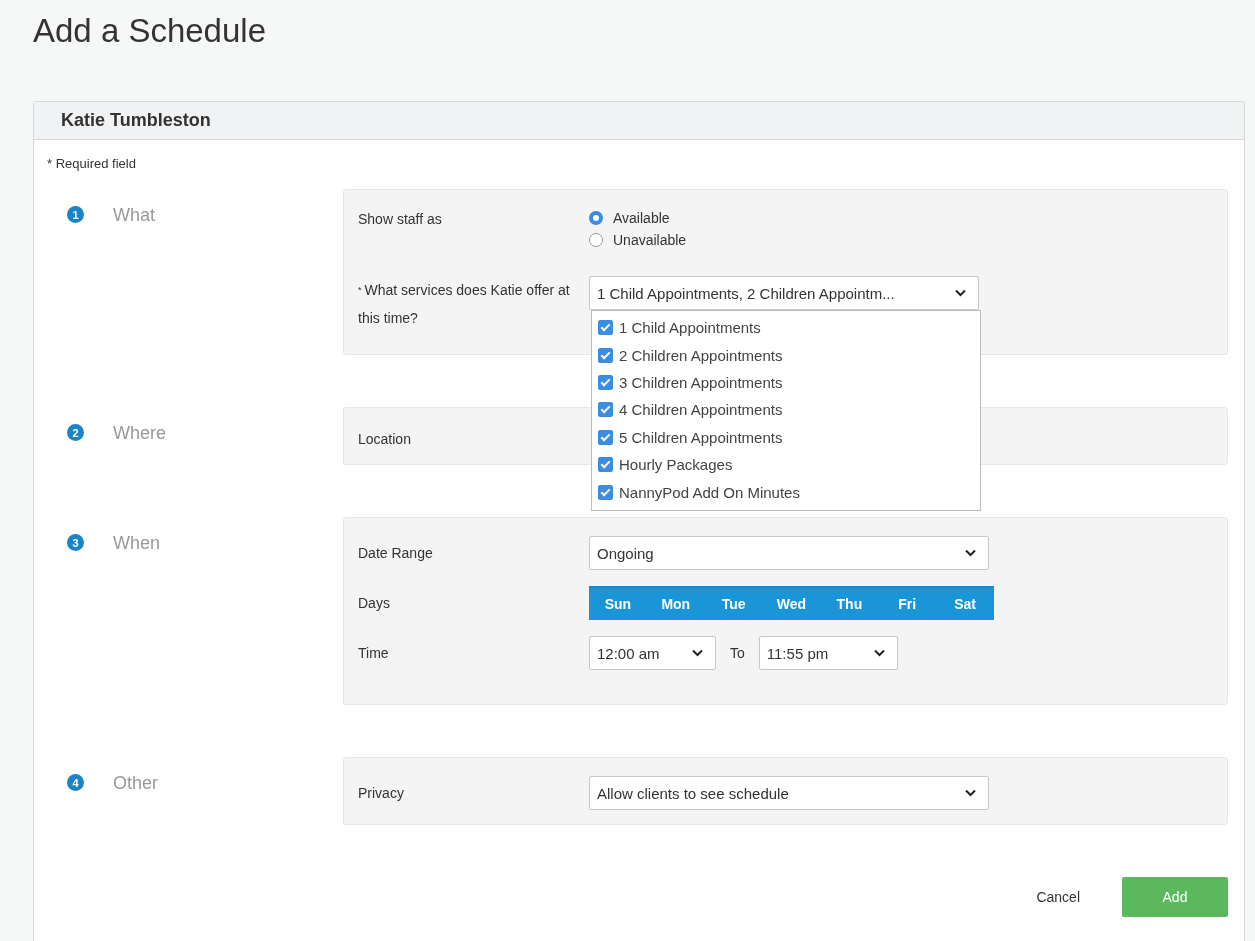 The image size is (1255, 941). Describe the element at coordinates (1058, 897) in the screenshot. I see `cancel-button: Cancel` at that location.